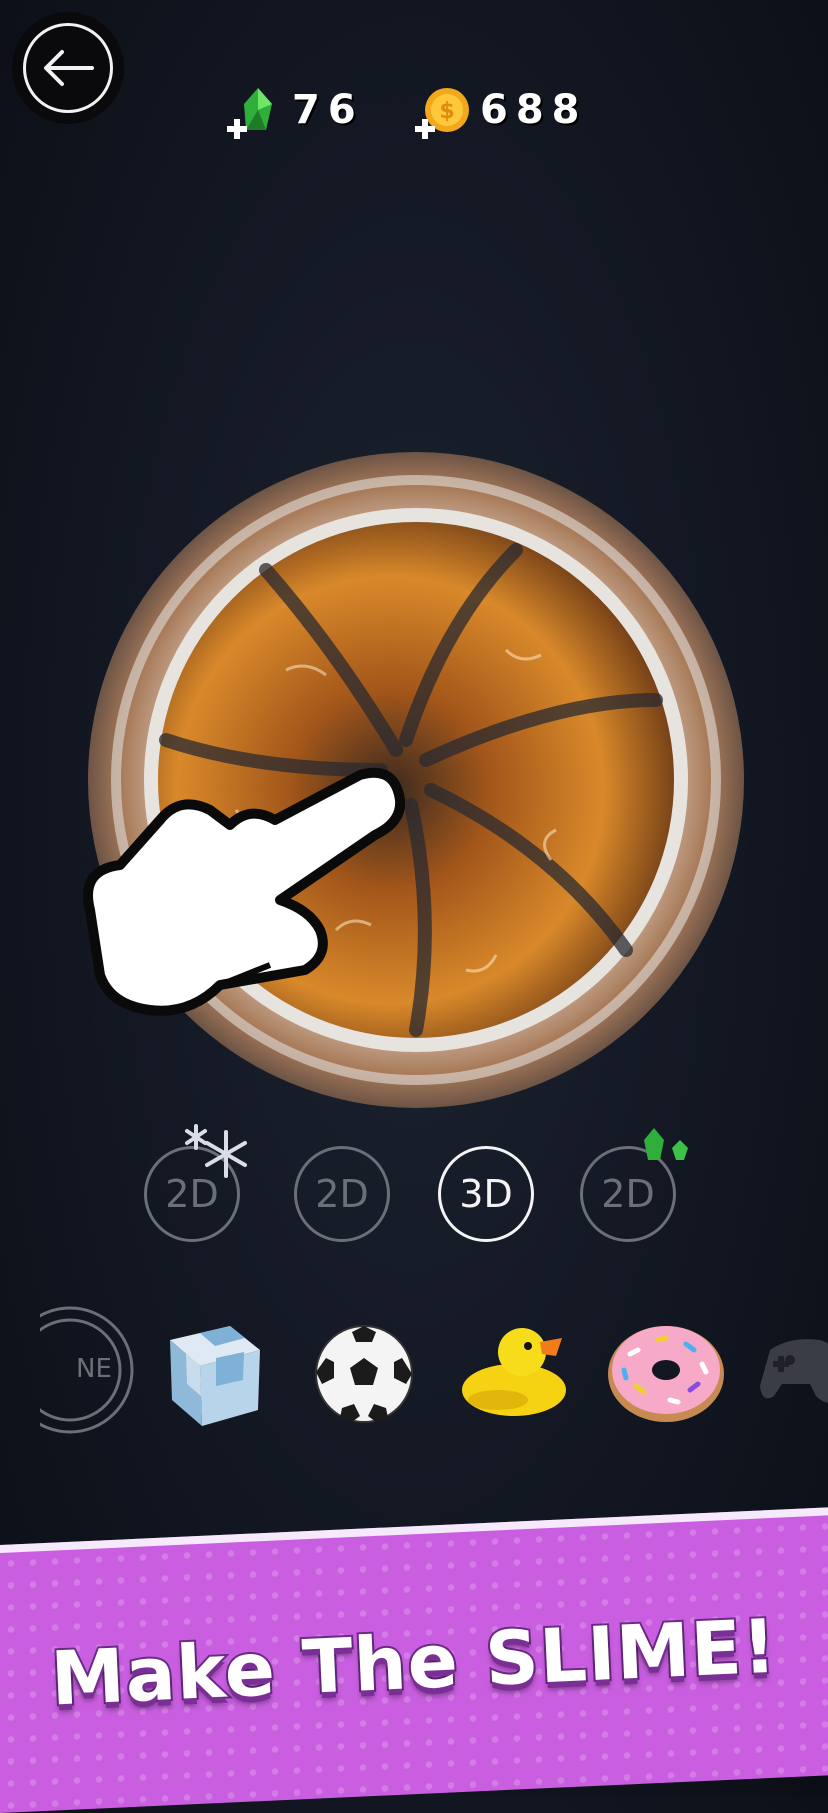  What do you see at coordinates (414, 1187) in the screenshot?
I see `mode-selector: 2D 2D 3D 2D` at bounding box center [414, 1187].